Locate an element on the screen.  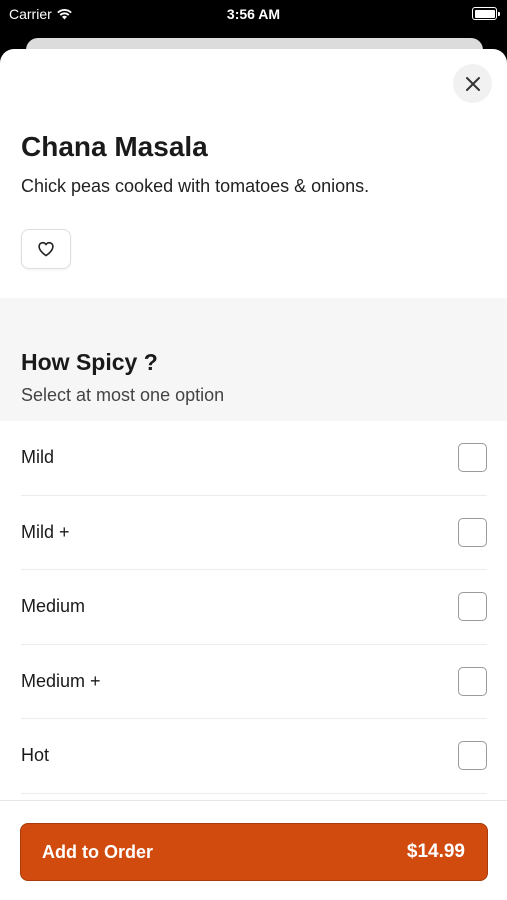
heart-icon is located at coordinates (46, 249).